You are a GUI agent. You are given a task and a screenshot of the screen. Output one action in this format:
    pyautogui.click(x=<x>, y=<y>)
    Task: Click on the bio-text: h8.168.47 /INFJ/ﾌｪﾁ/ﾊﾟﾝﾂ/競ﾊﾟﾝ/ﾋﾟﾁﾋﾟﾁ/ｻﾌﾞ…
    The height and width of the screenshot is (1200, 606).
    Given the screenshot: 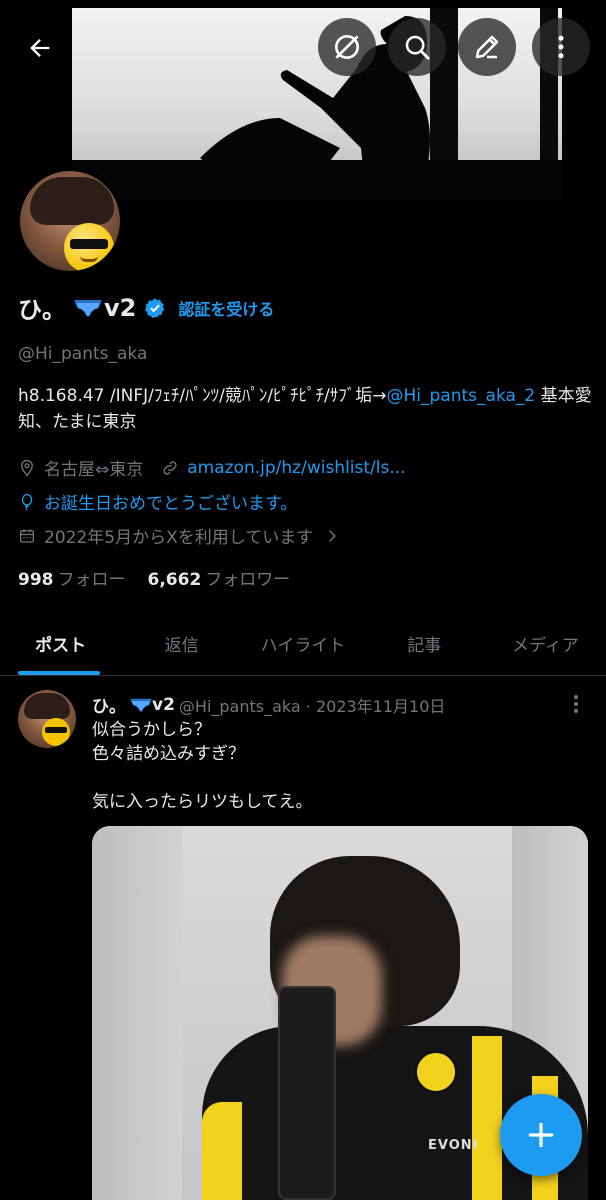 What is the action you would take?
    pyautogui.click(x=202, y=396)
    